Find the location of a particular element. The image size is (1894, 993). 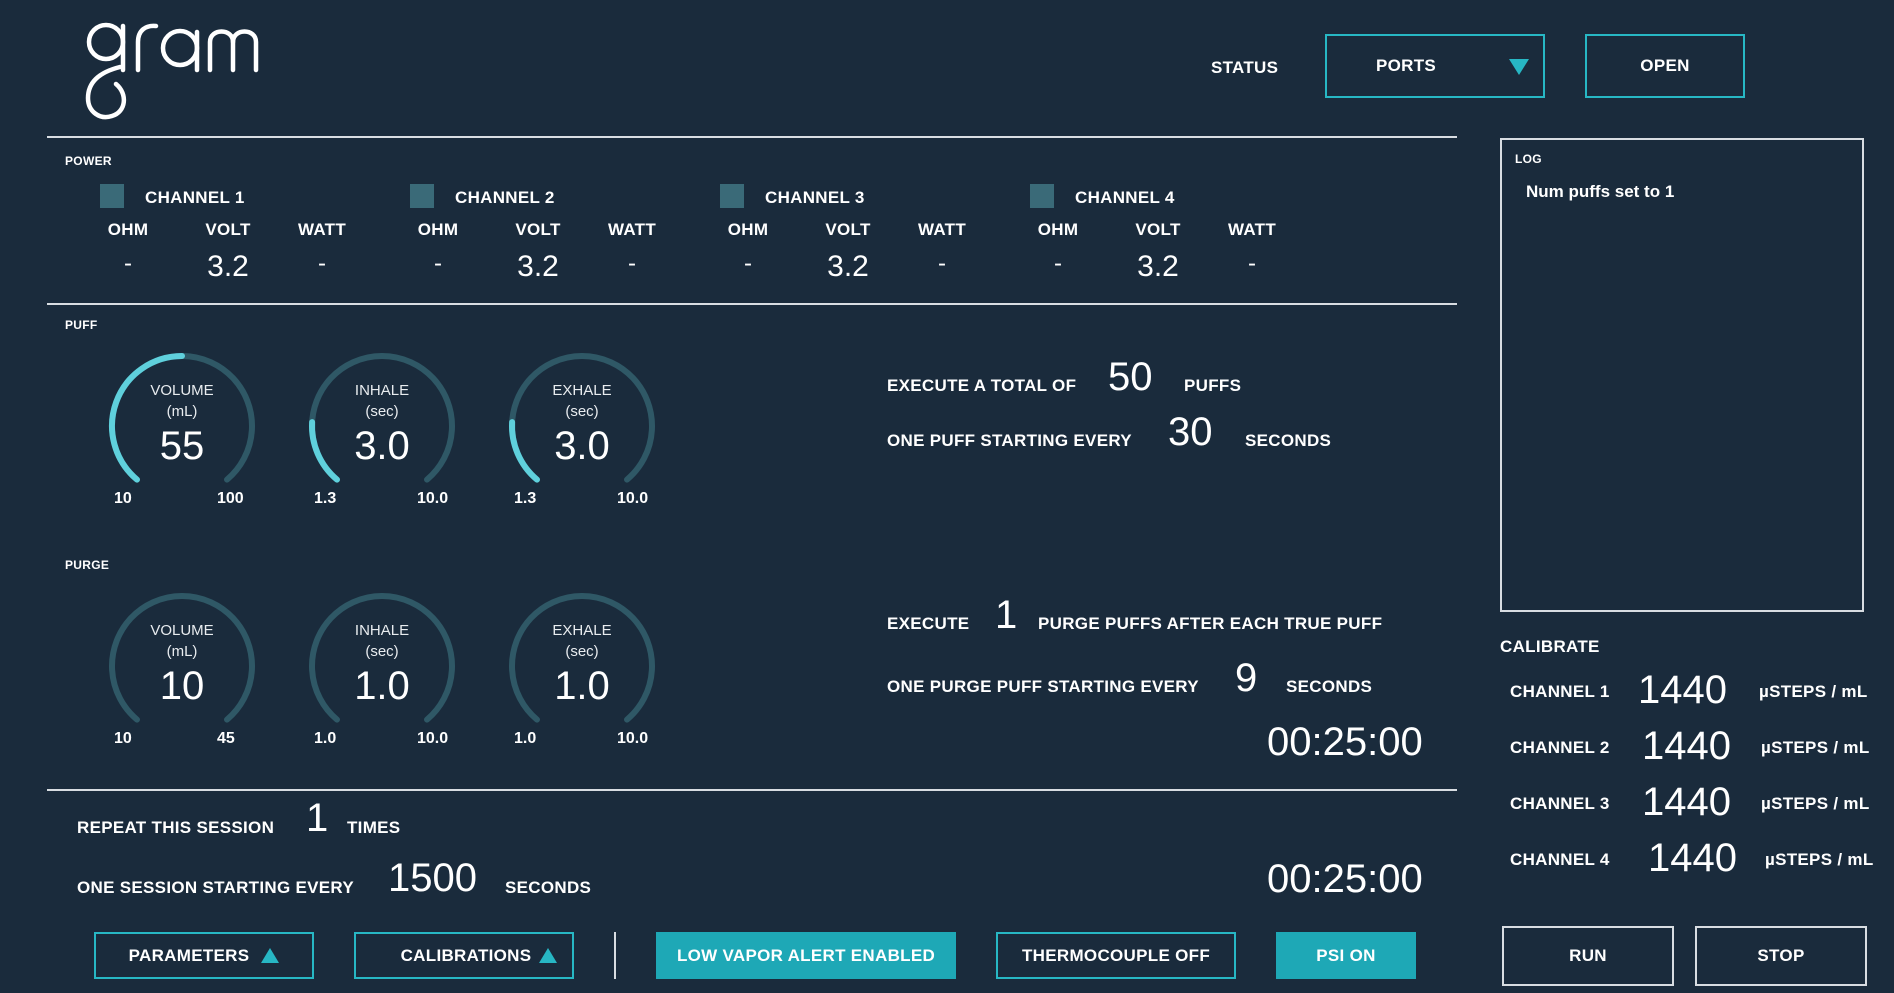

gauge-value: 55 is located at coordinates (182, 446).